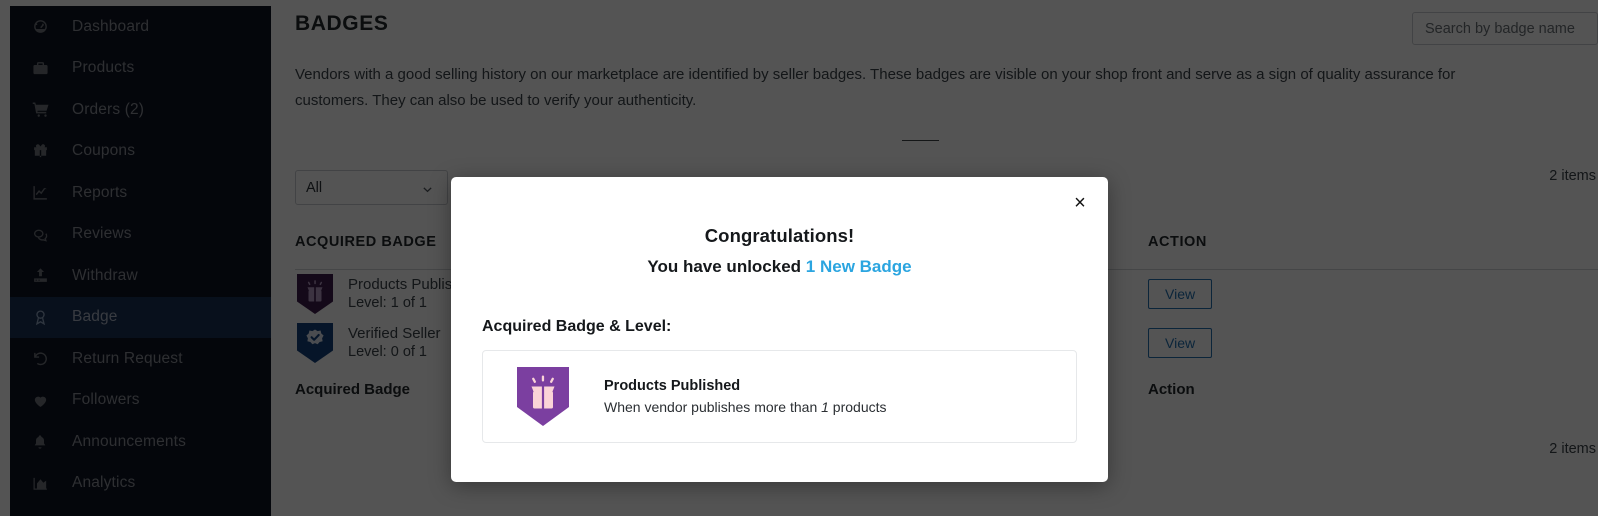  Describe the element at coordinates (859, 266) in the screenshot. I see `new-badge-count-link: 1 New Badge` at that location.